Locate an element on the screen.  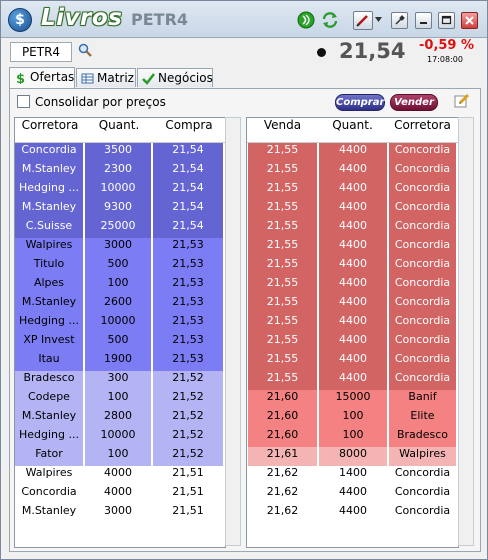
table-cell-qty: 300 is located at coordinates (118, 380).